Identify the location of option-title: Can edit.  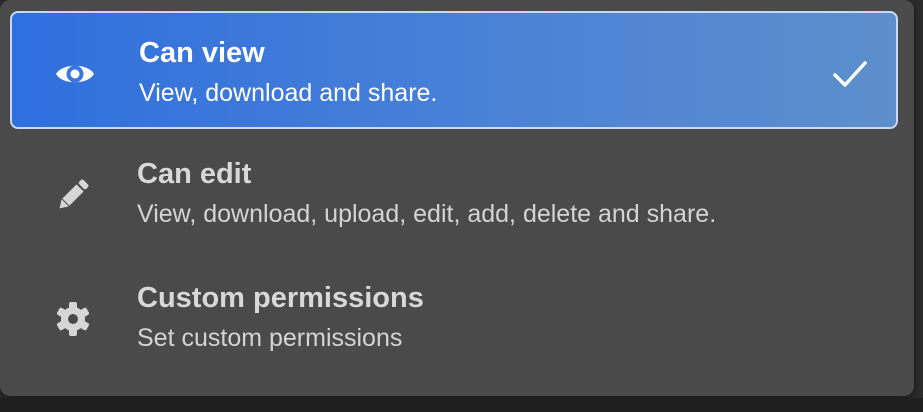
(194, 174).